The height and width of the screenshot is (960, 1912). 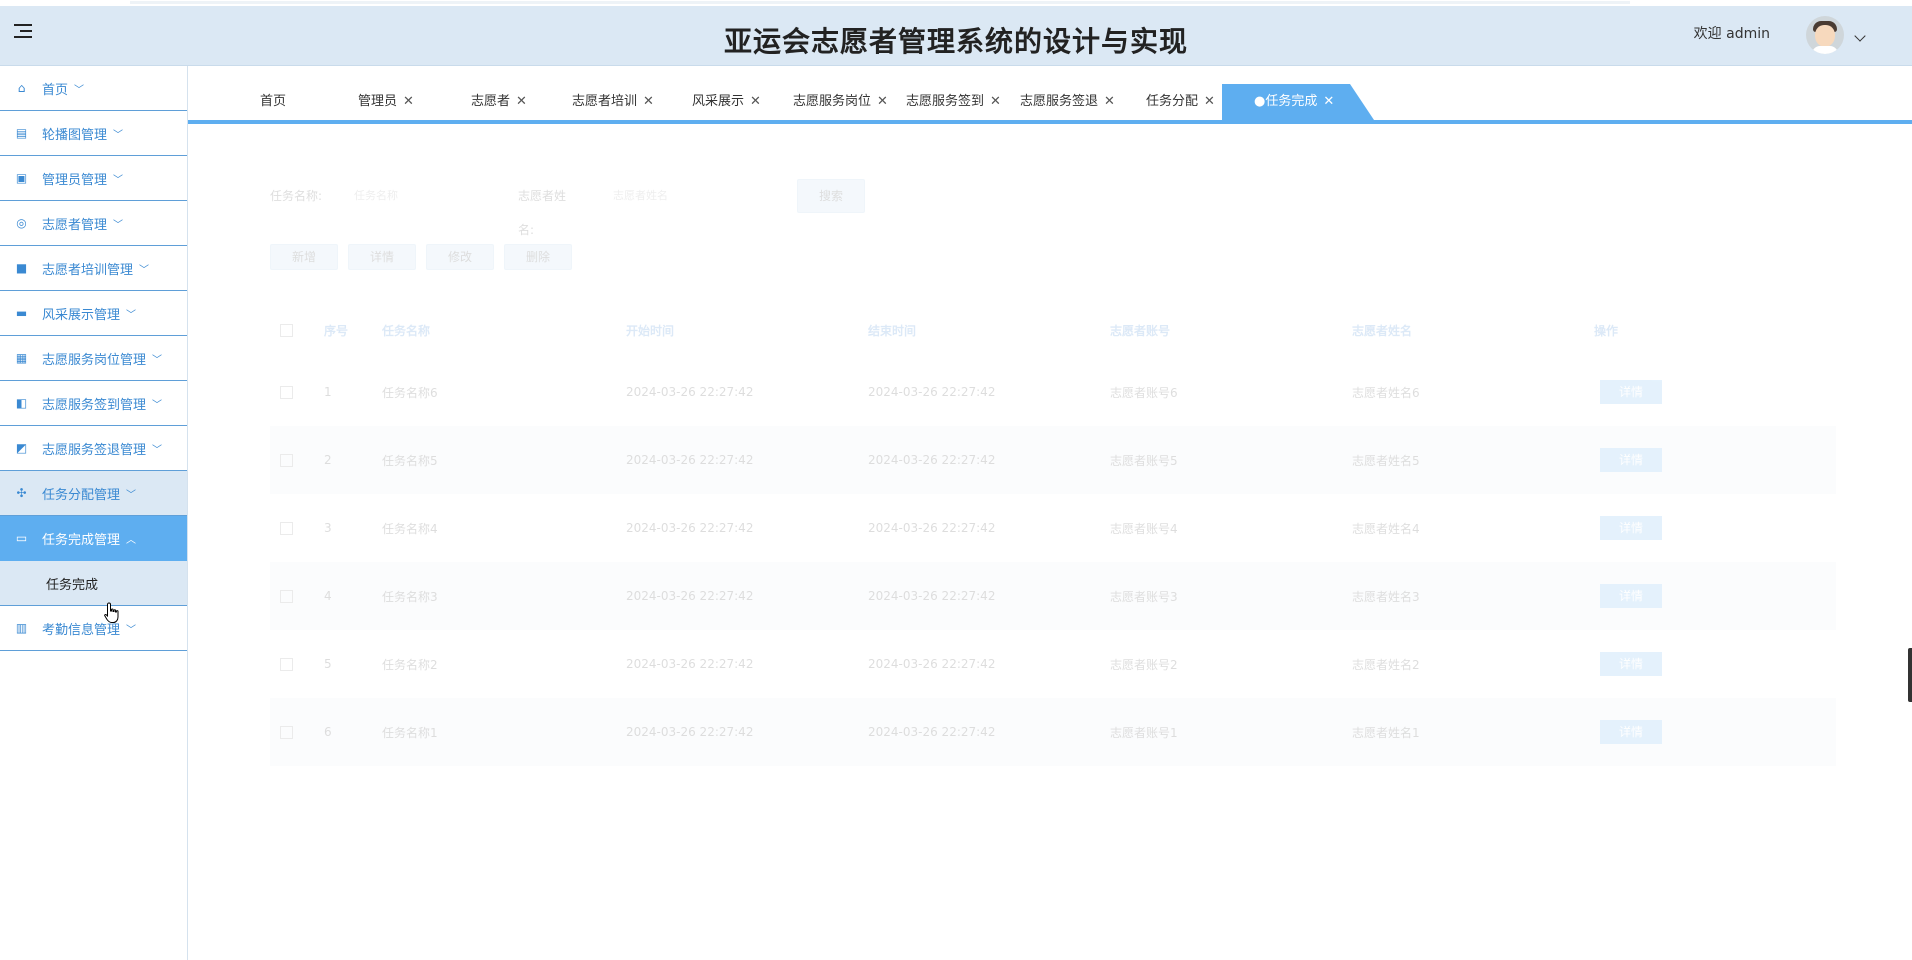 What do you see at coordinates (376, 195) in the screenshot?
I see `task-name-input: 任务名称` at bounding box center [376, 195].